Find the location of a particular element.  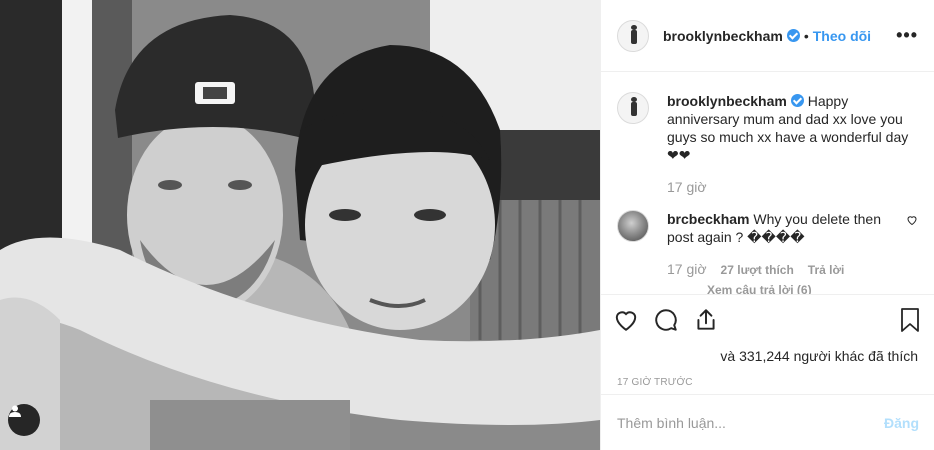

comment-input is located at coordinates (750, 422).